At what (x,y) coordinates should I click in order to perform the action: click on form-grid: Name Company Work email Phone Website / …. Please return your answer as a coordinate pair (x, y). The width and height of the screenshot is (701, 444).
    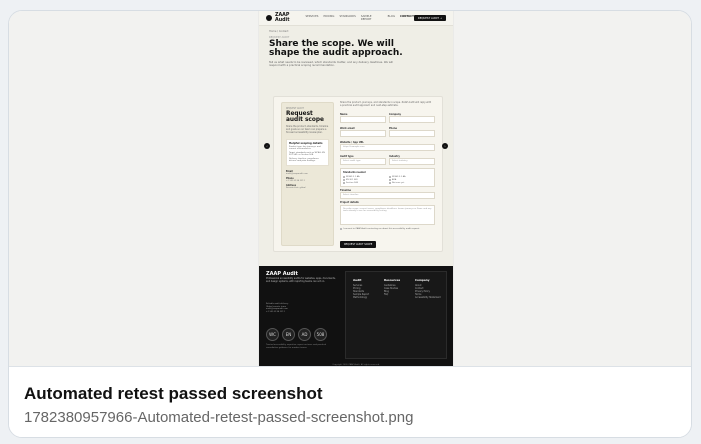
    Looking at the image, I should click on (387, 138).